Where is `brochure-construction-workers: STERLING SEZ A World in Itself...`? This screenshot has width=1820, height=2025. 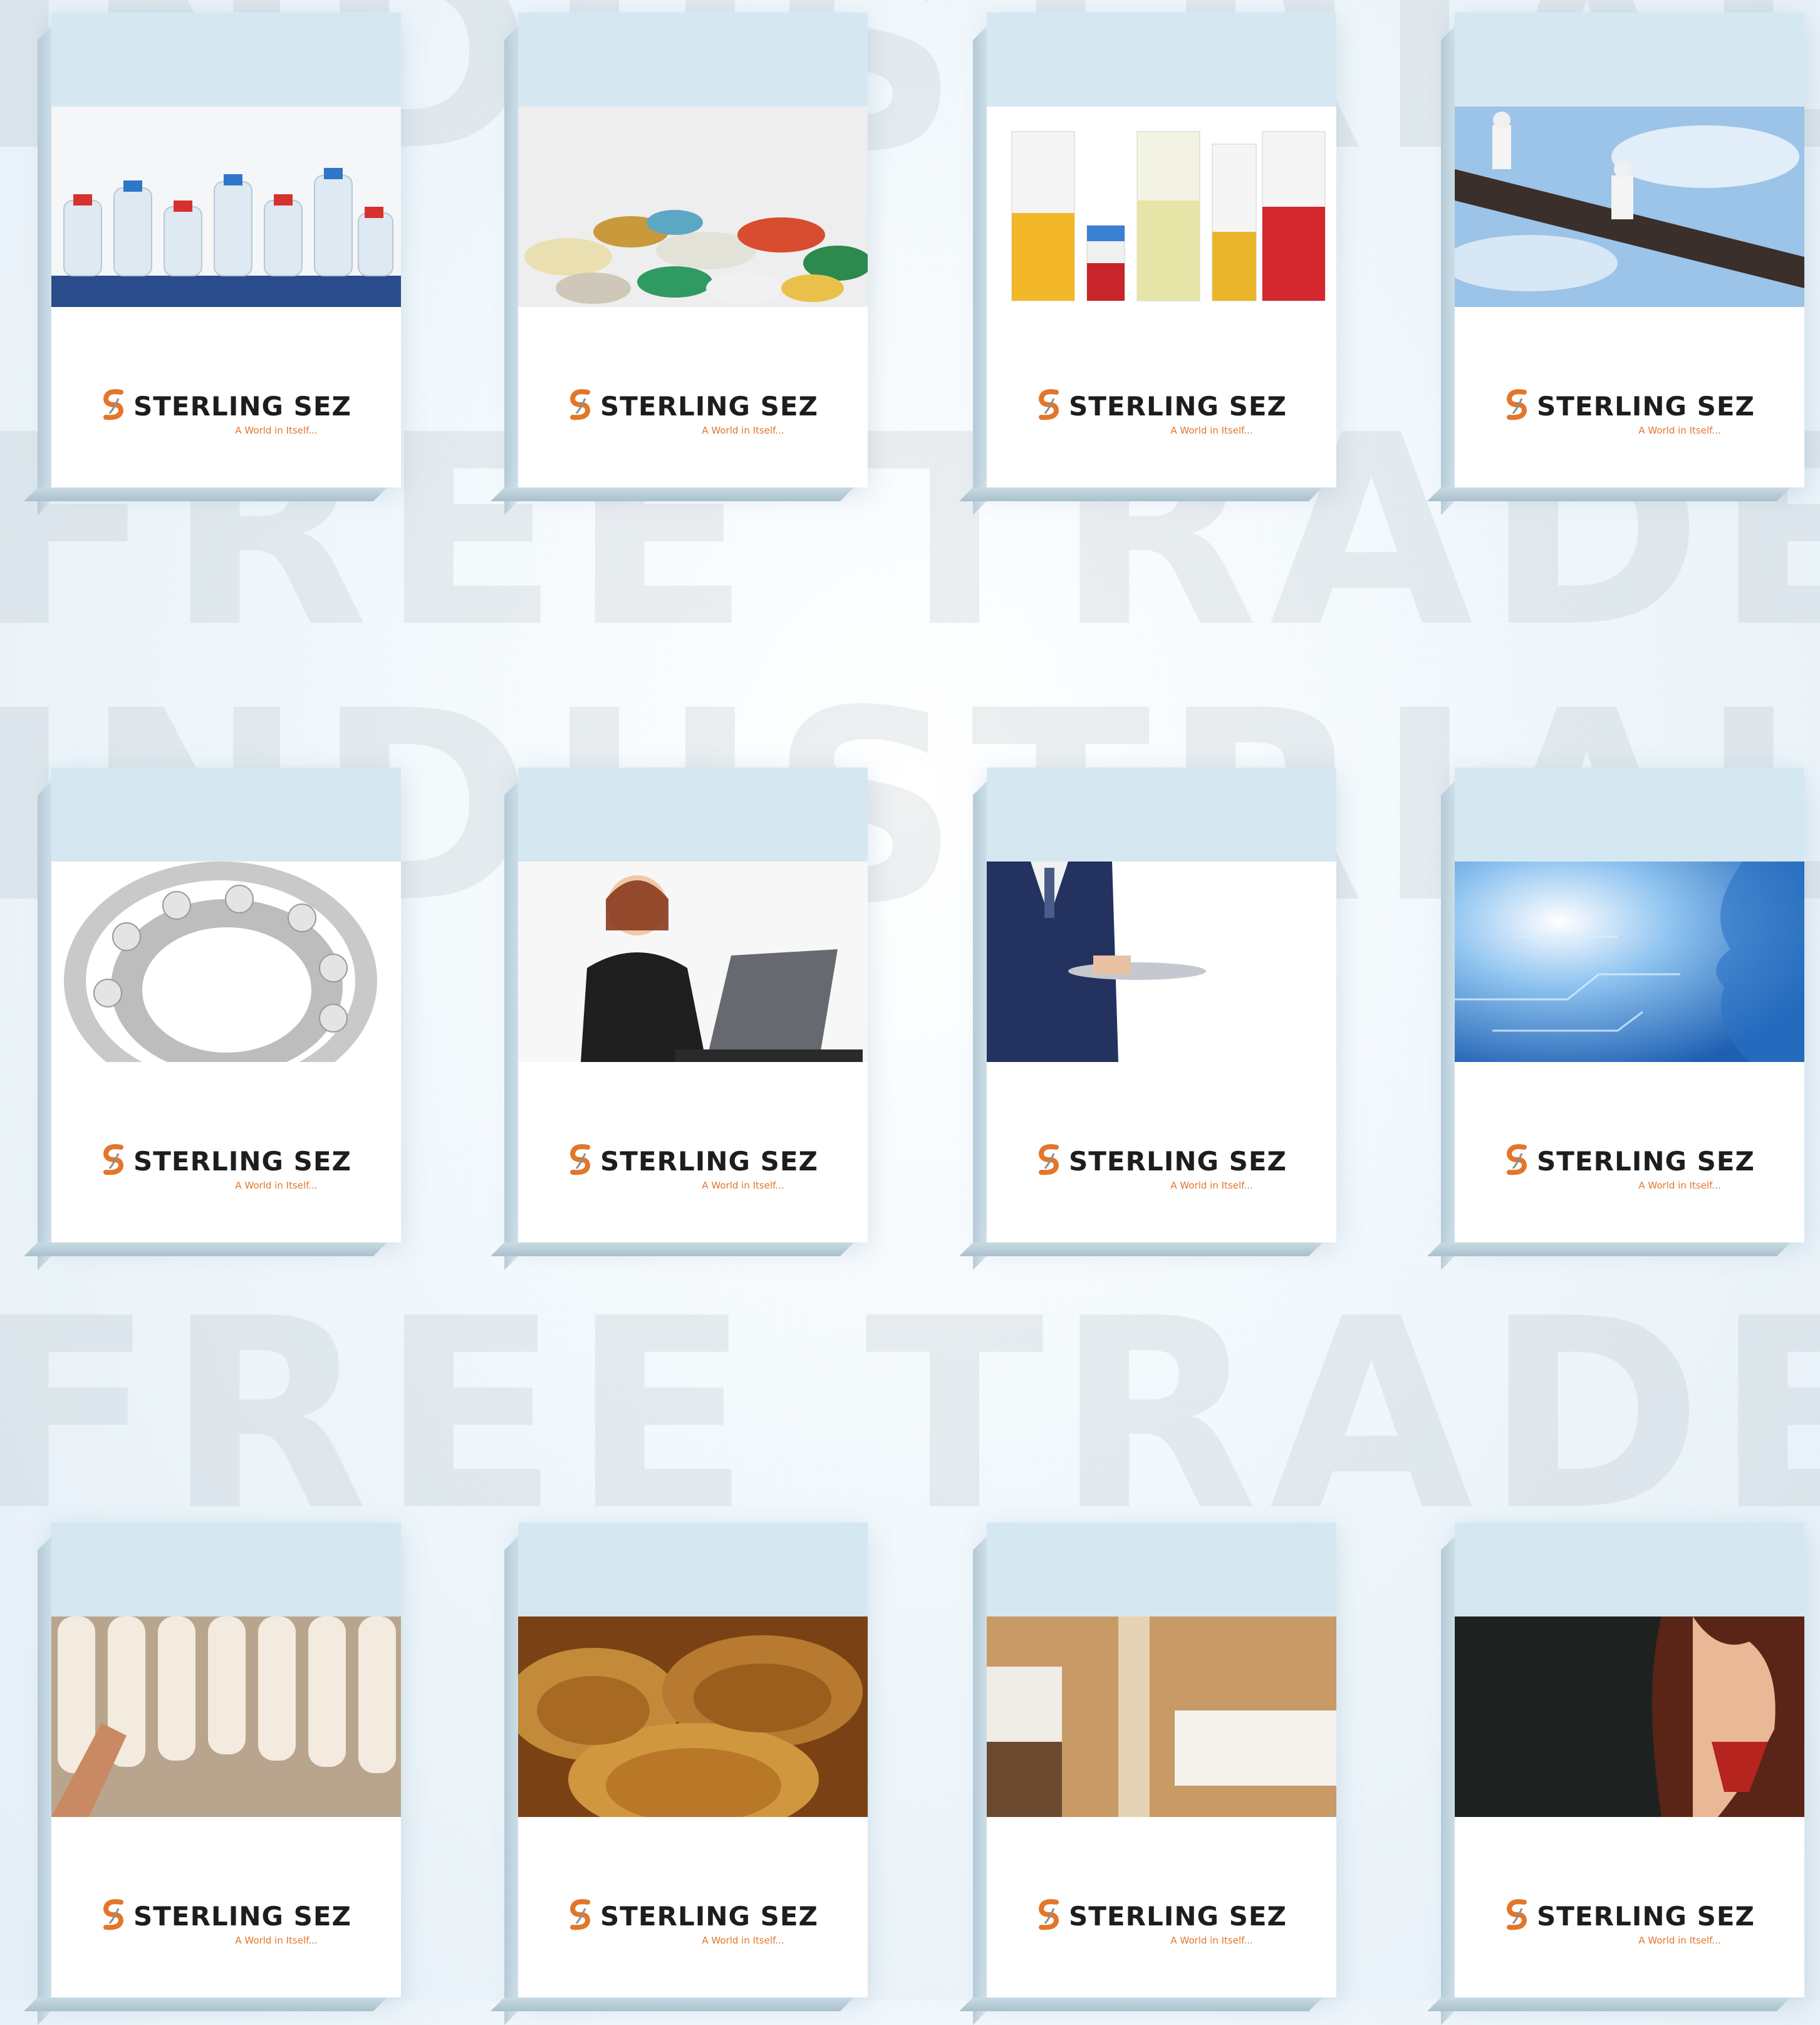 brochure-construction-workers: STERLING SEZ A World in Itself... is located at coordinates (1616, 264).